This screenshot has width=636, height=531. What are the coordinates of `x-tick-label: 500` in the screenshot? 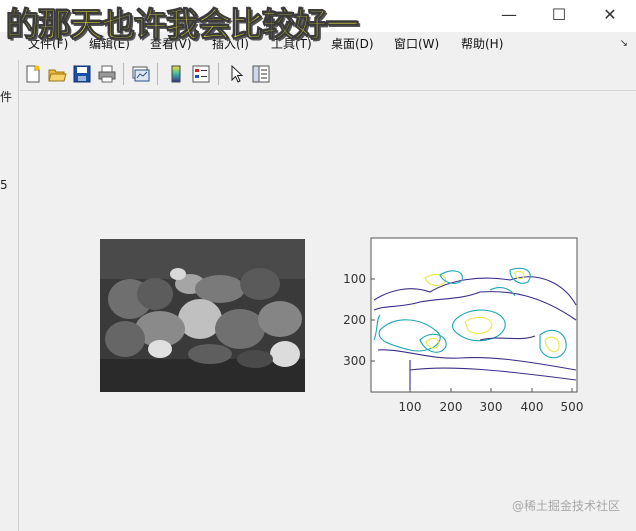 It's located at (572, 407).